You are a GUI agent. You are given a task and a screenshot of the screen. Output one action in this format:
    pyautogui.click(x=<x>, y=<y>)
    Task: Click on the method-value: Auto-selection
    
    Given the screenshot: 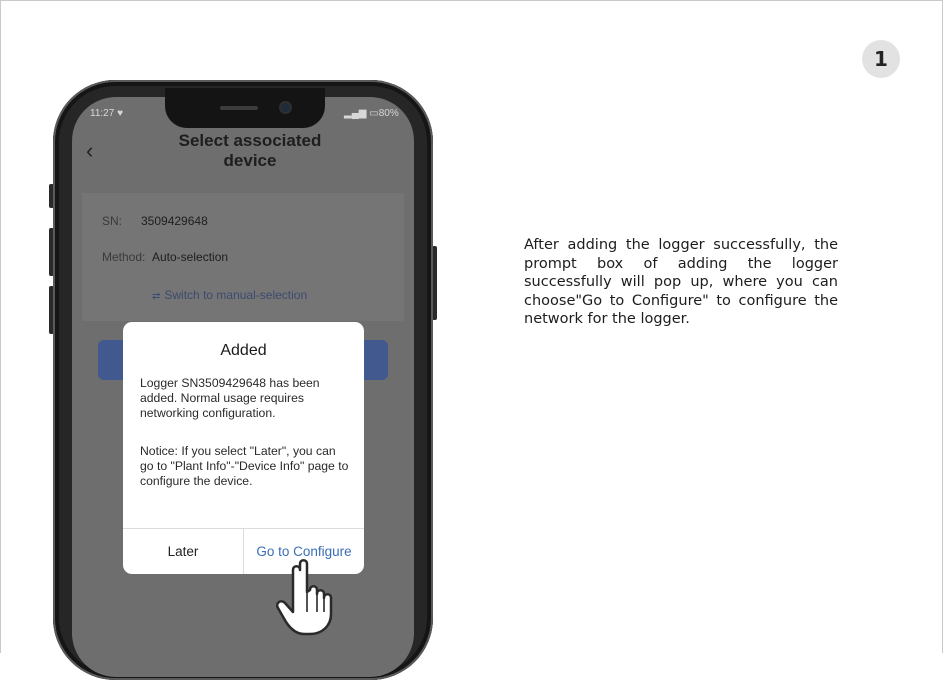 What is the action you would take?
    pyautogui.click(x=190, y=257)
    